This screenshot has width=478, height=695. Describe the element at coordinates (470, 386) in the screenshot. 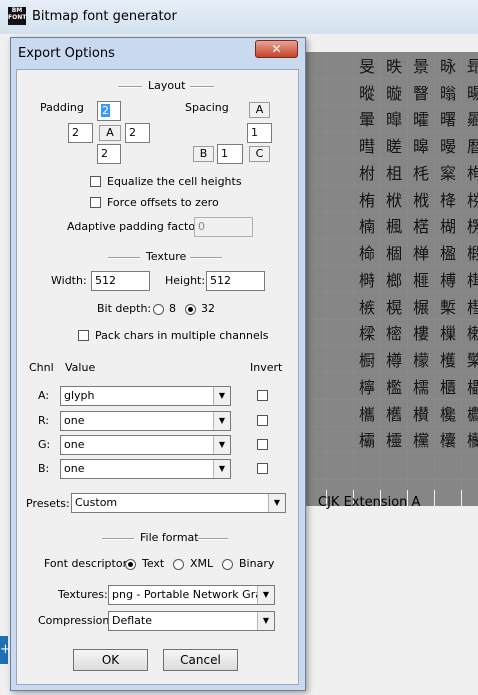

I see `glyph-cell: 櫑` at that location.